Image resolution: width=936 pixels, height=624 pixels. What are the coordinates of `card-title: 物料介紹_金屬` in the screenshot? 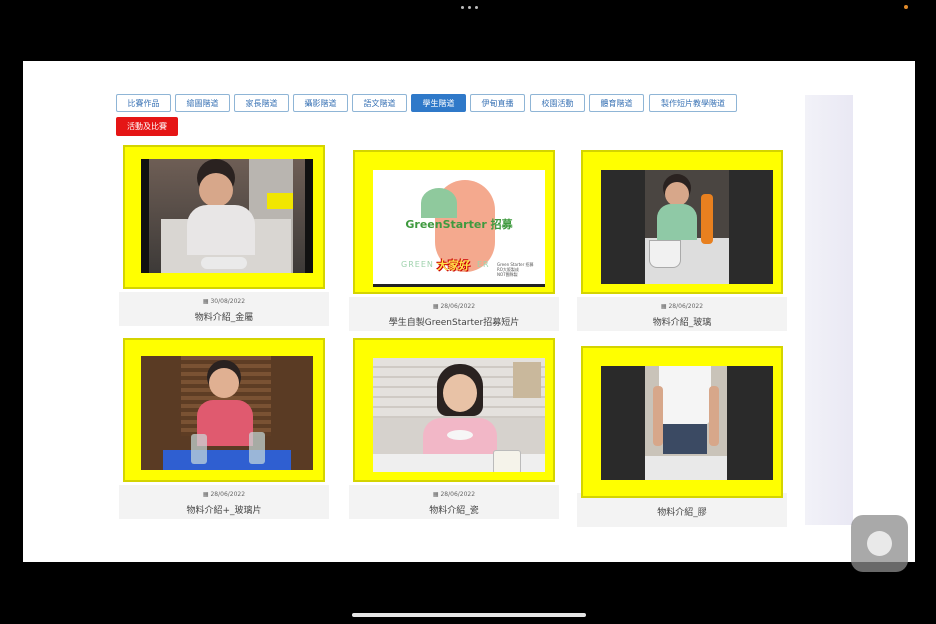 It's located at (224, 316).